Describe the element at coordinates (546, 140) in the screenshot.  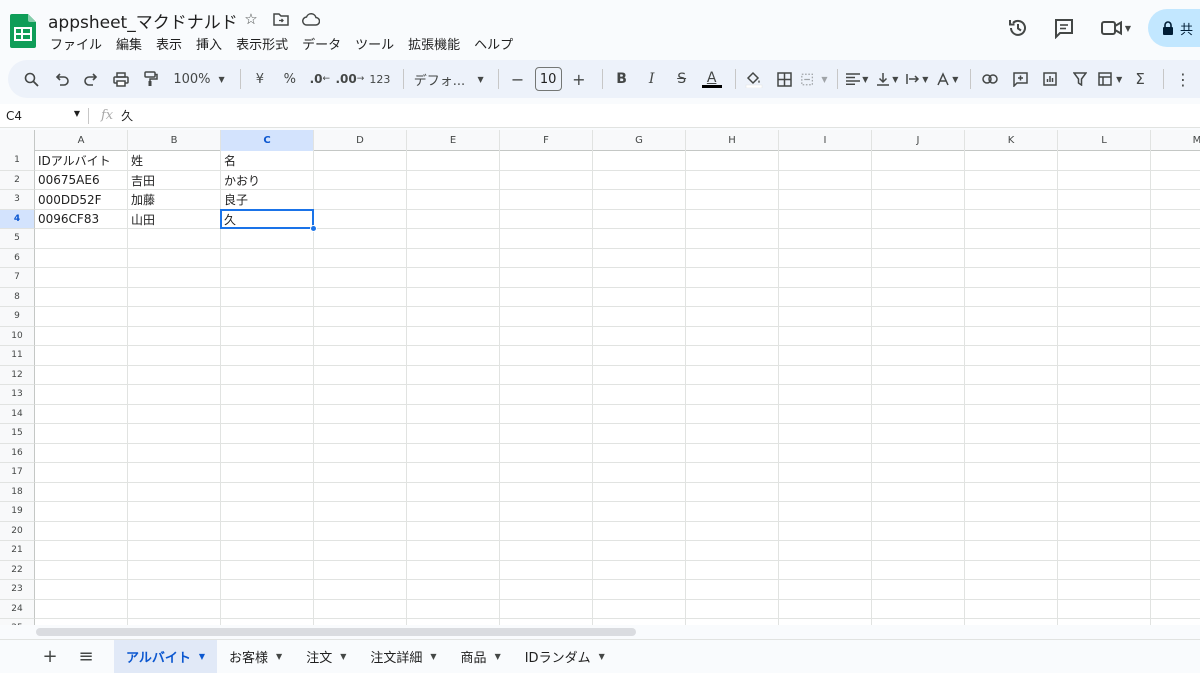
I see `column-header-f: F` at that location.